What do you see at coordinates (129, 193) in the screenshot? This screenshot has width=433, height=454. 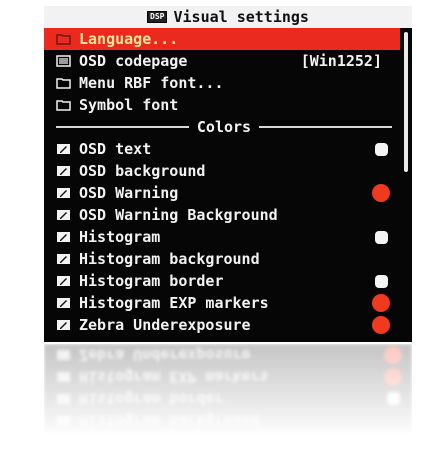 I see `menu-item-label: OSD Warning` at bounding box center [129, 193].